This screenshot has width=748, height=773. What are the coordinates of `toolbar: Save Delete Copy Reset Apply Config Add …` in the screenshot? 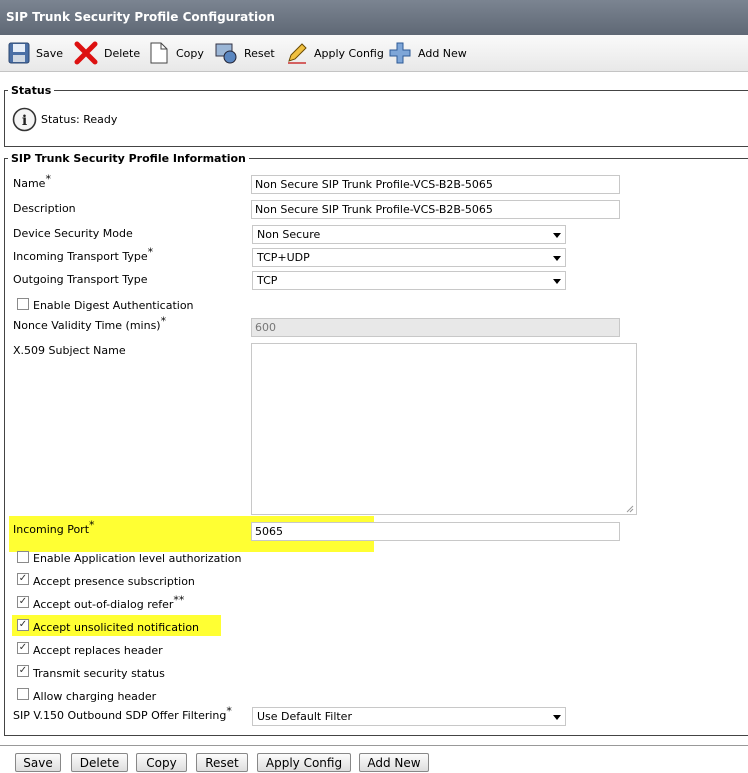 It's located at (374, 53).